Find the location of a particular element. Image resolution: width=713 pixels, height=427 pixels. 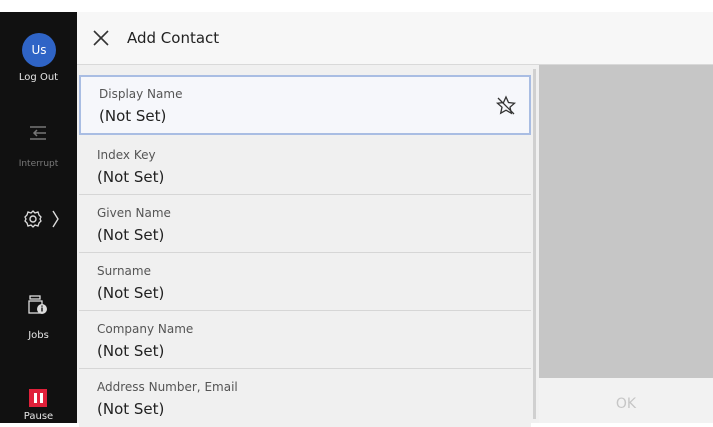

field-row-company-name: Company Name (Not Set) is located at coordinates (305, 340).